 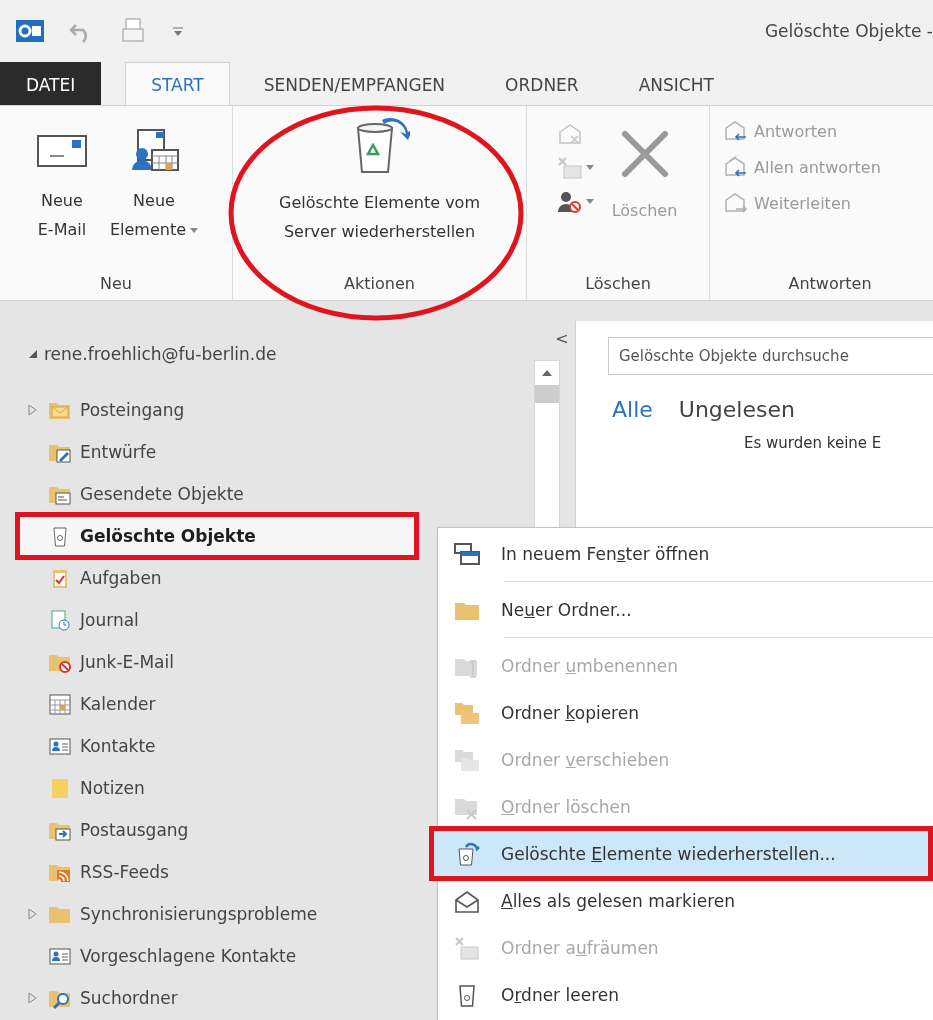 What do you see at coordinates (90, 704) in the screenshot?
I see `folder-item: Kalender` at bounding box center [90, 704].